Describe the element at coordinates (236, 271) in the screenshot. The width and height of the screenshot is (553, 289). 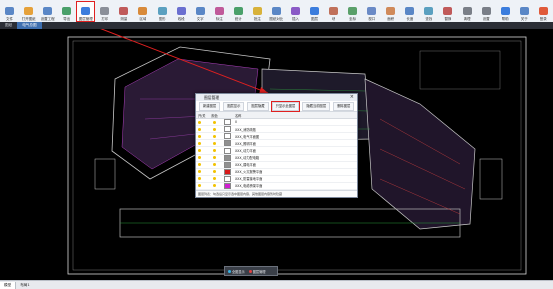
I see `fit-view-button: 全图显示` at that location.